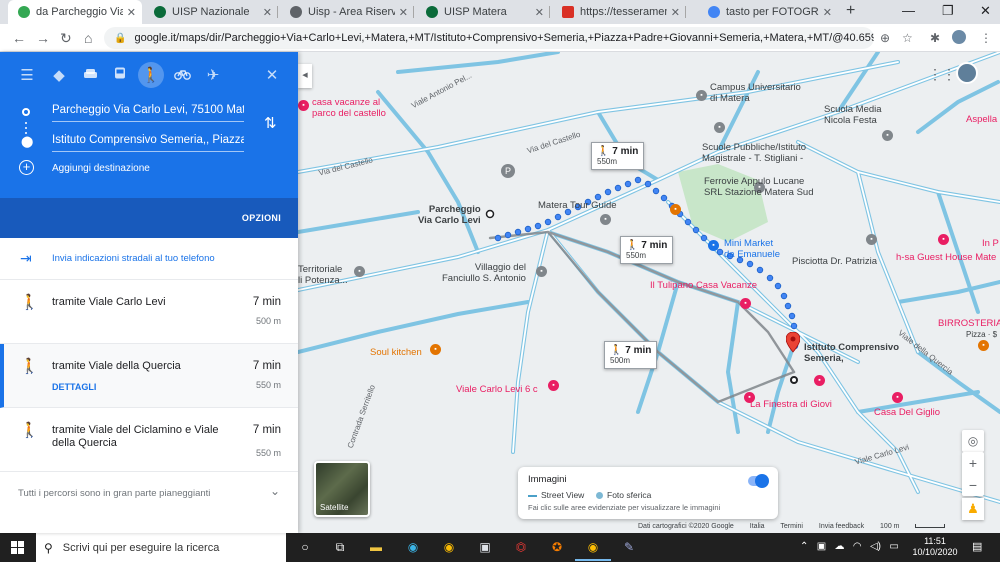 Image resolution: width=1000 pixels, height=562 pixels. I want to click on add-icon: ⊕, so click(885, 38).